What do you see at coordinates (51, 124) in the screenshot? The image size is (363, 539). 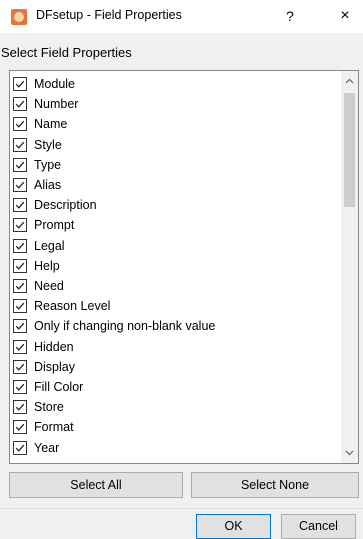 I see `list-item-label: Name` at bounding box center [51, 124].